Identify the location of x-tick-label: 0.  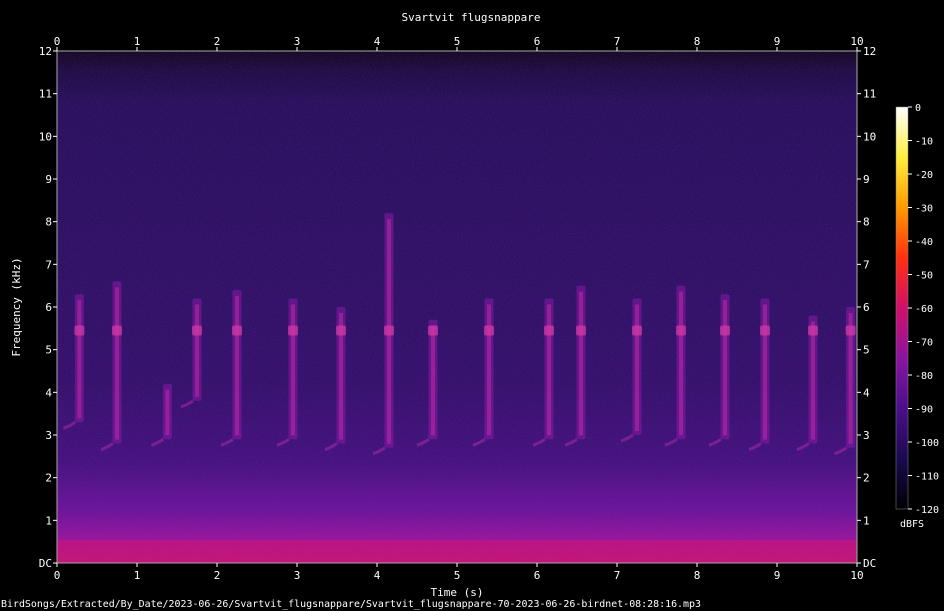
(57, 575).